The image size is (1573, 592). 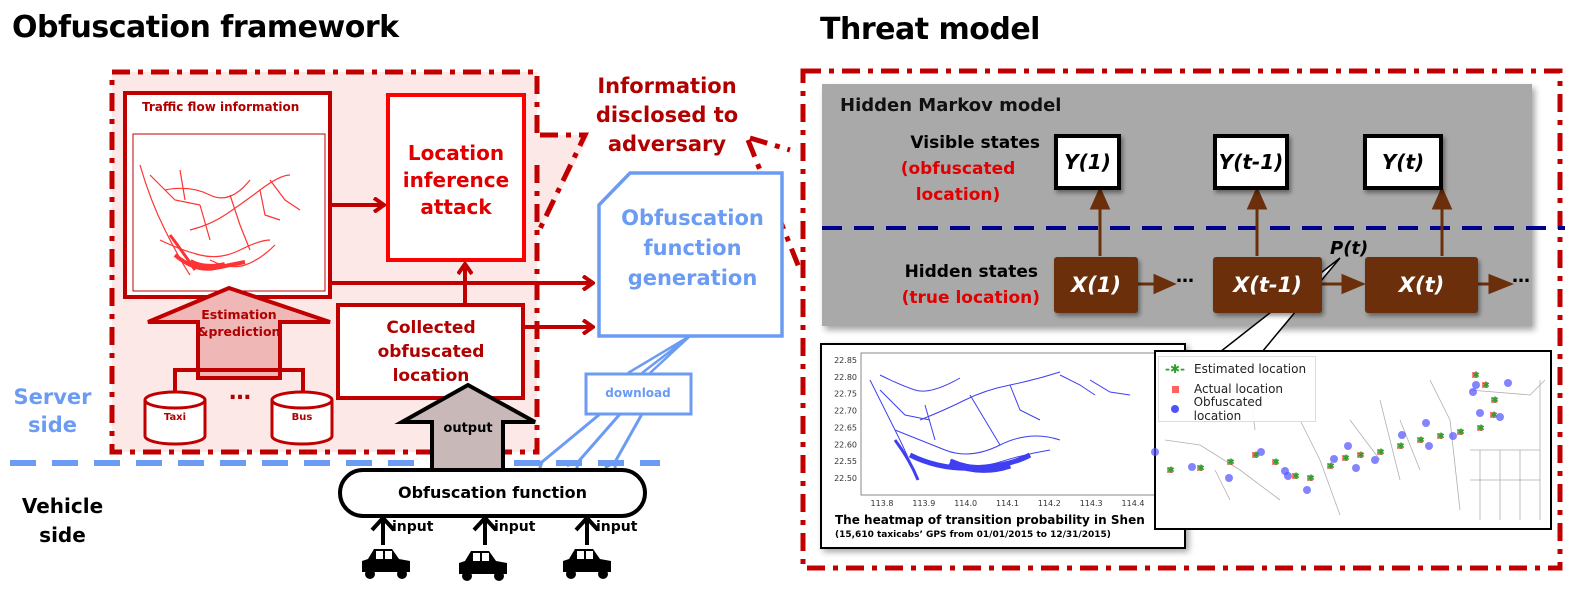 What do you see at coordinates (1175, 389) in the screenshot?
I see `actual-marker-icon` at bounding box center [1175, 389].